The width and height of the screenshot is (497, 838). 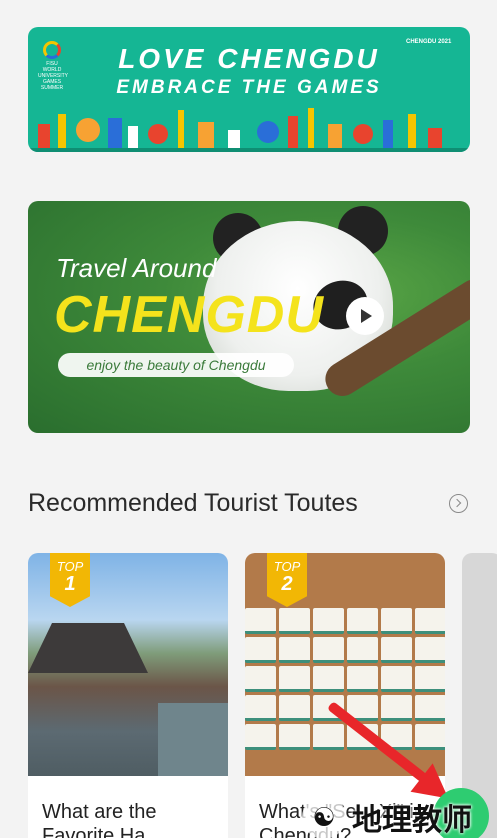 I want to click on hero-title-line1: Travel Around, so click(x=136, y=268).